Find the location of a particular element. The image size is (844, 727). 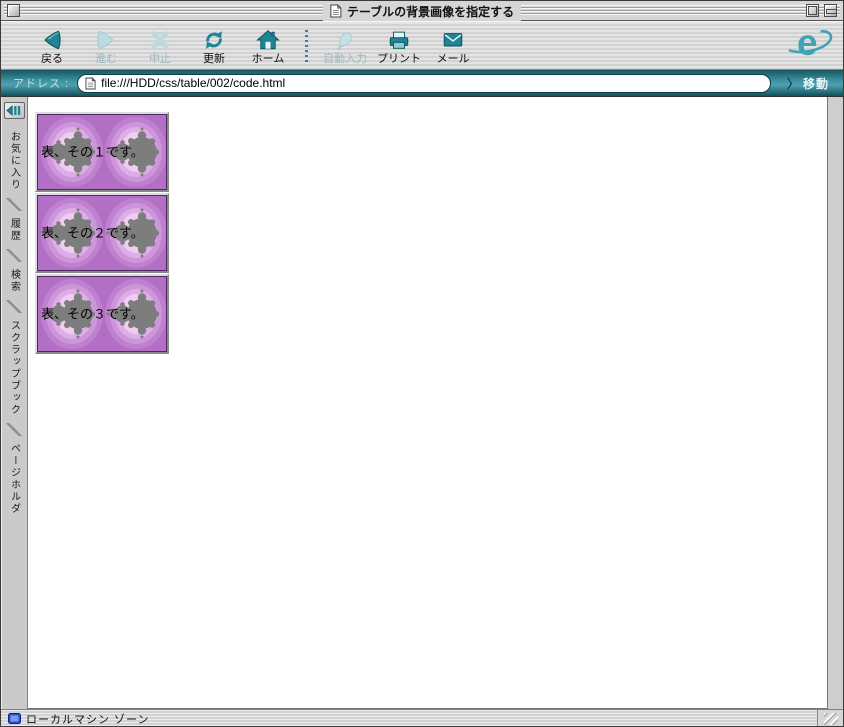

sidebar-tab-history: 履歴 is located at coordinates (14, 230).